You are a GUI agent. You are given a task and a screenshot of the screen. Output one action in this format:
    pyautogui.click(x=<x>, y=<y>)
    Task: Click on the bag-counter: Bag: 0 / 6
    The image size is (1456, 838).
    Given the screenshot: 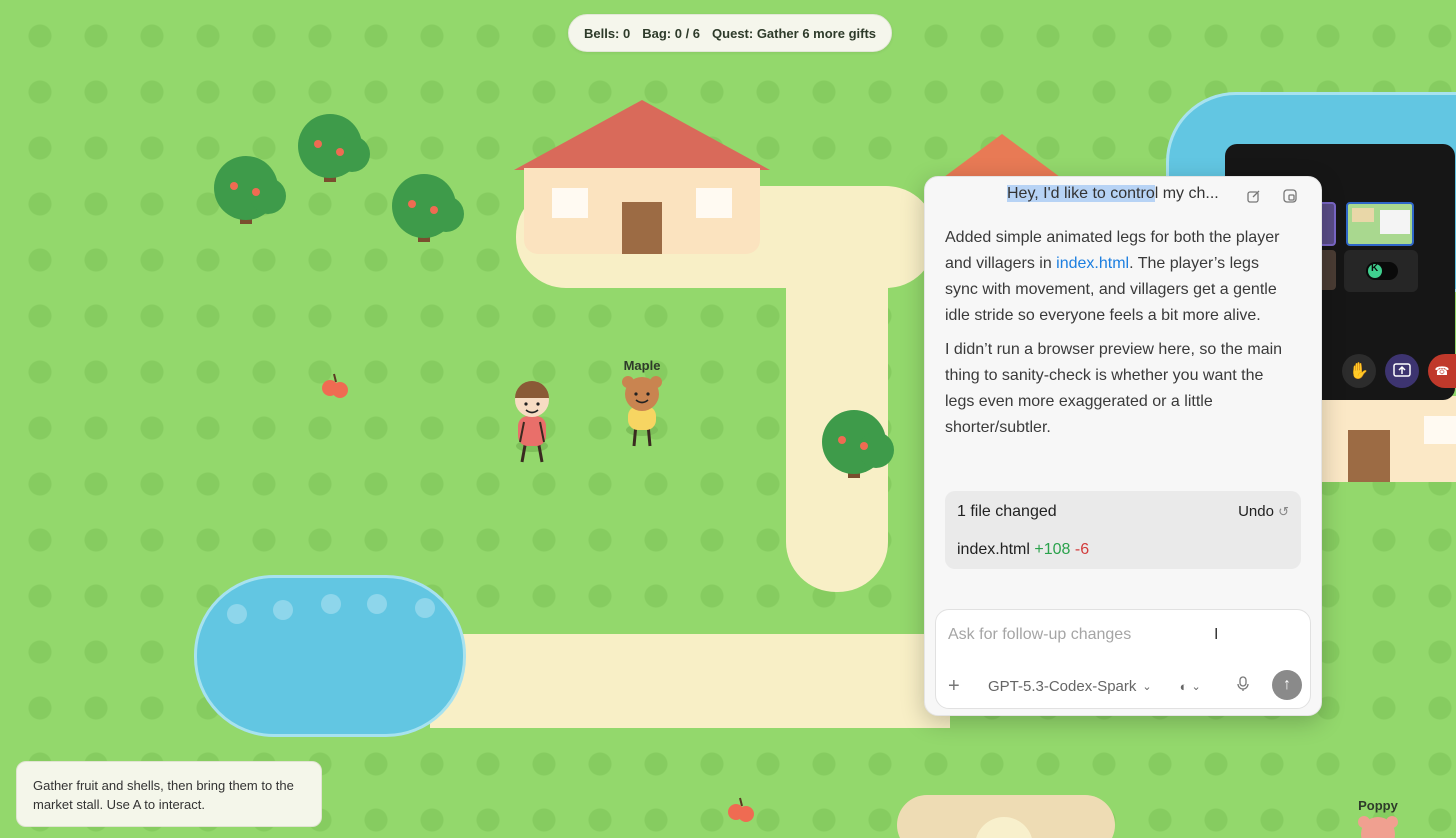 What is the action you would take?
    pyautogui.click(x=671, y=33)
    